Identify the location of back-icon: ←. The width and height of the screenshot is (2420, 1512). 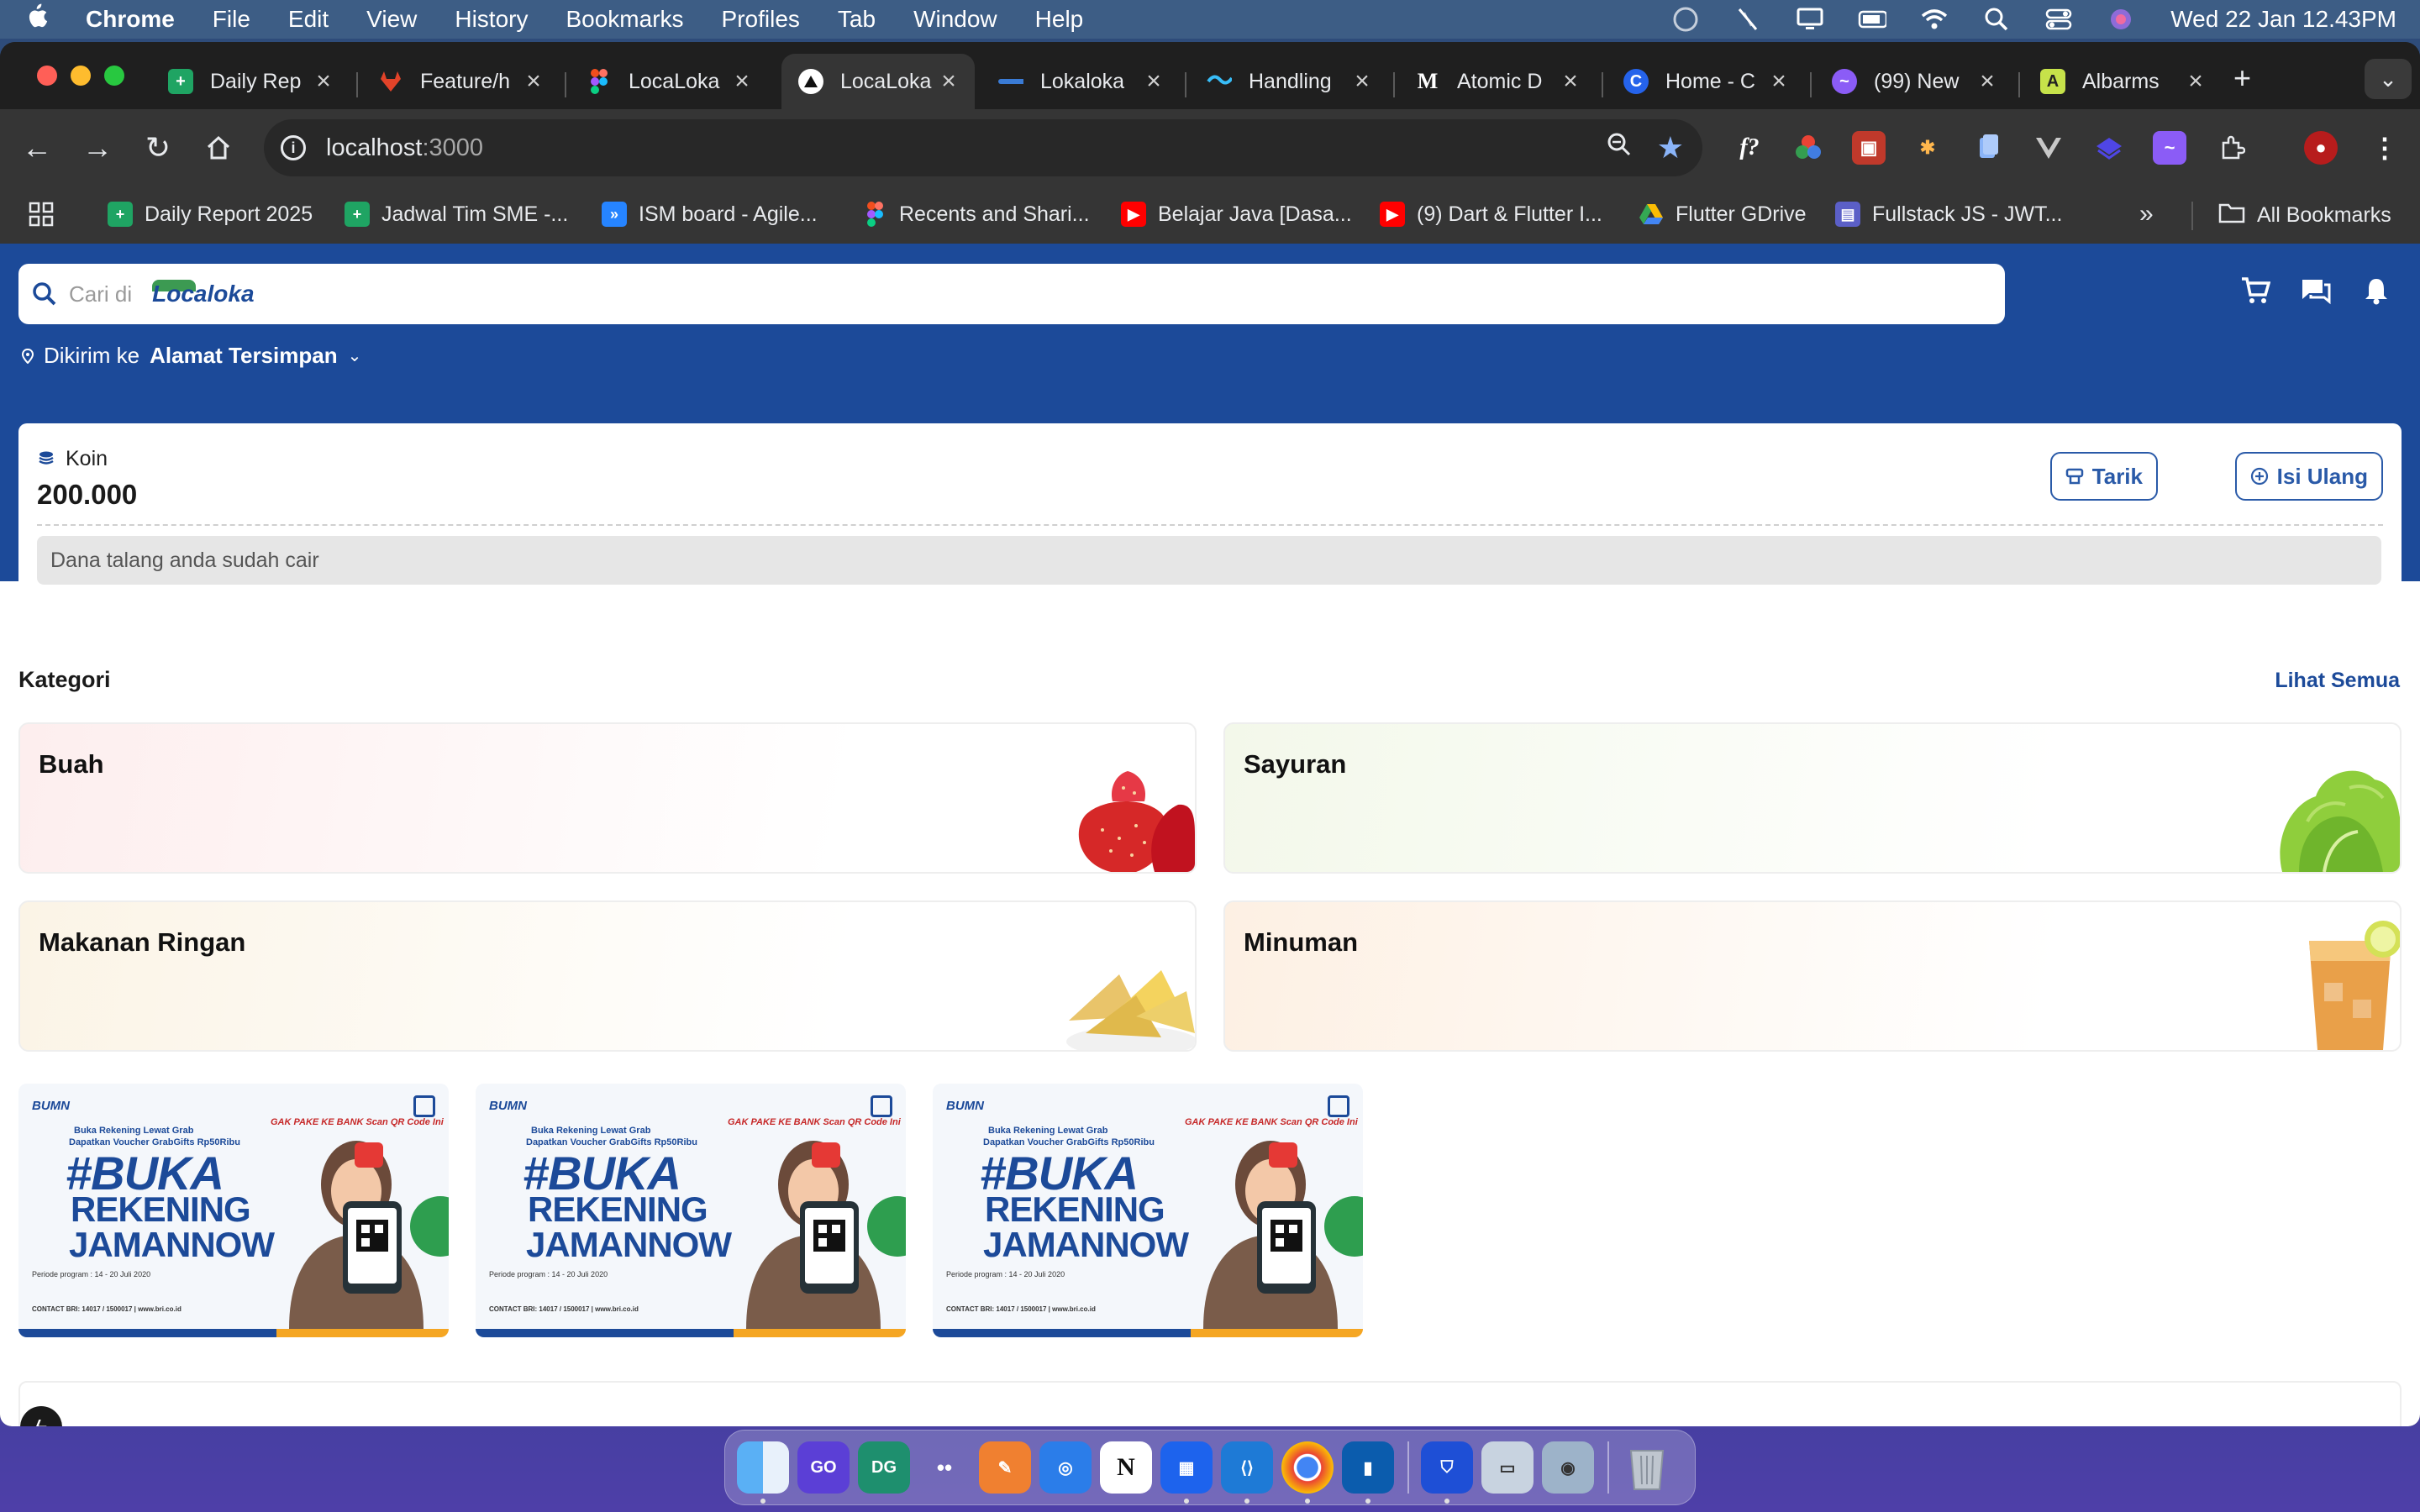
(37, 148).